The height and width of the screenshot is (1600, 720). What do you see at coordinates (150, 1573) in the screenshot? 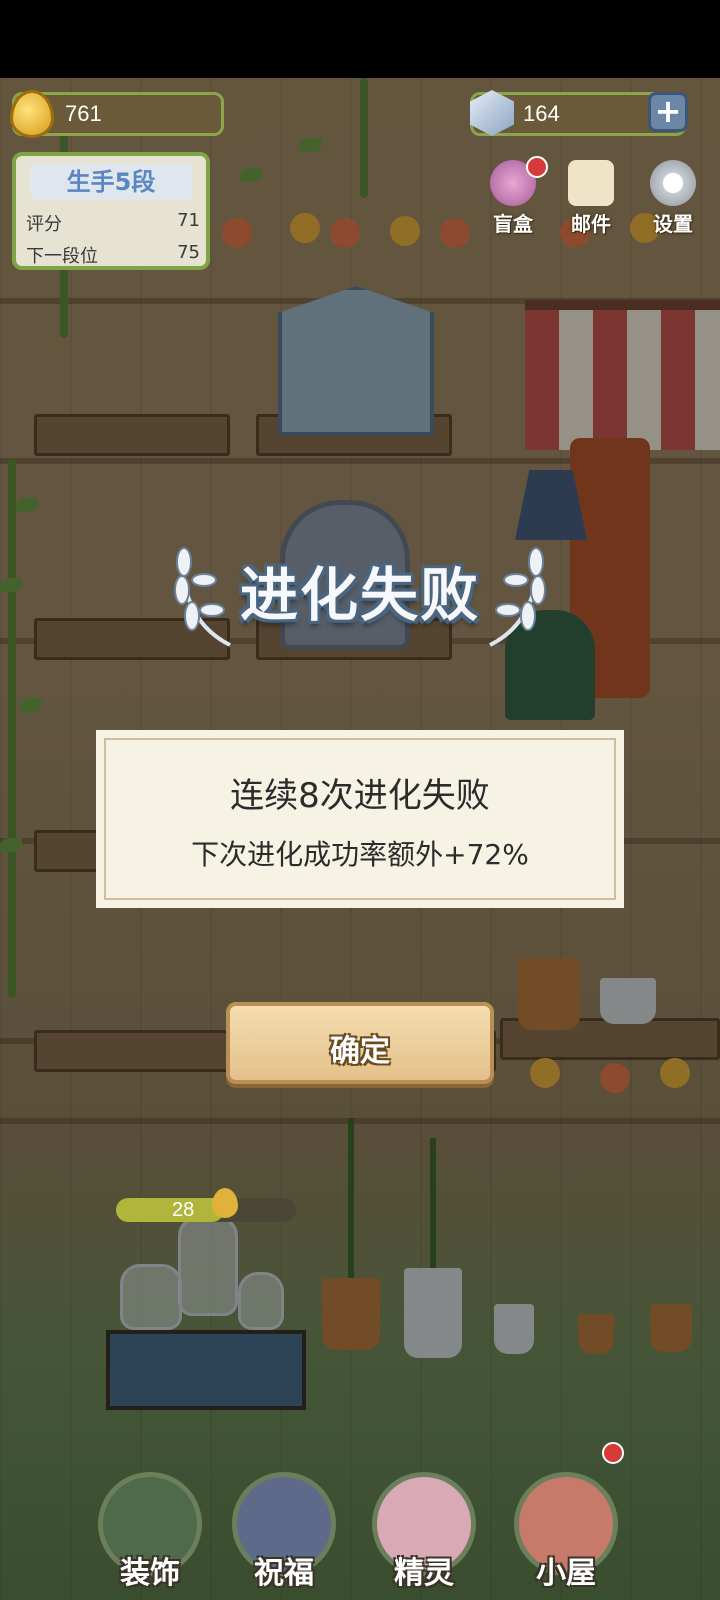
I see `nav-decorate-label: 装饰` at bounding box center [150, 1573].